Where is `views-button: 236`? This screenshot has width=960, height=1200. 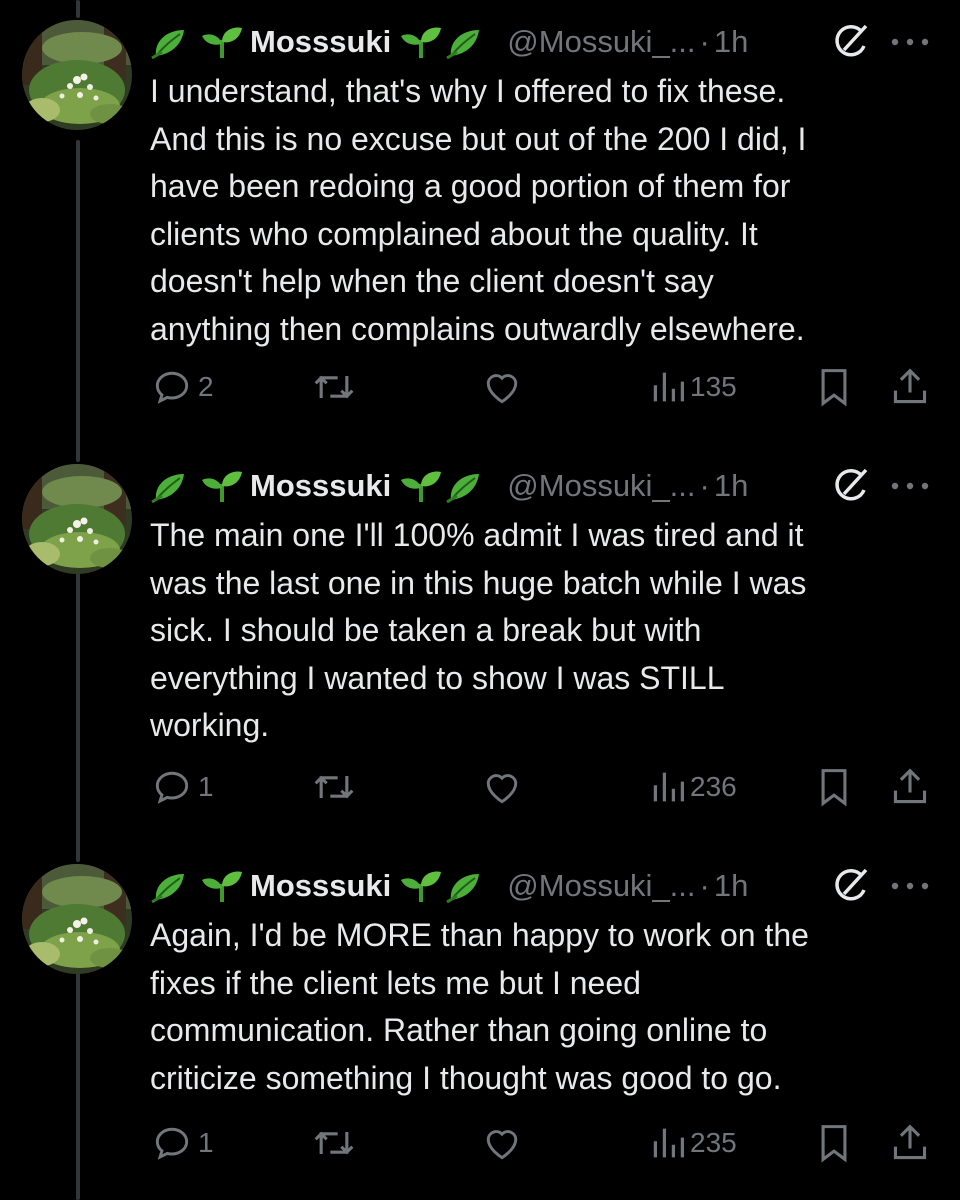
views-button: 236 is located at coordinates (693, 787).